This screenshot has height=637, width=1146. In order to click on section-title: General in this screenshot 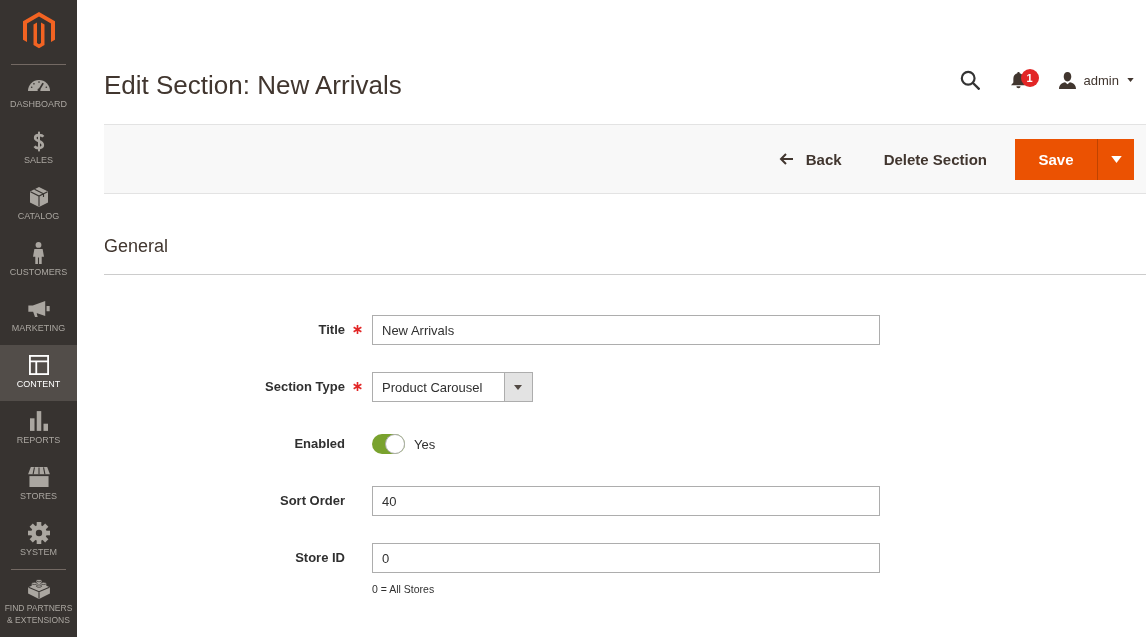, I will do `click(136, 246)`.